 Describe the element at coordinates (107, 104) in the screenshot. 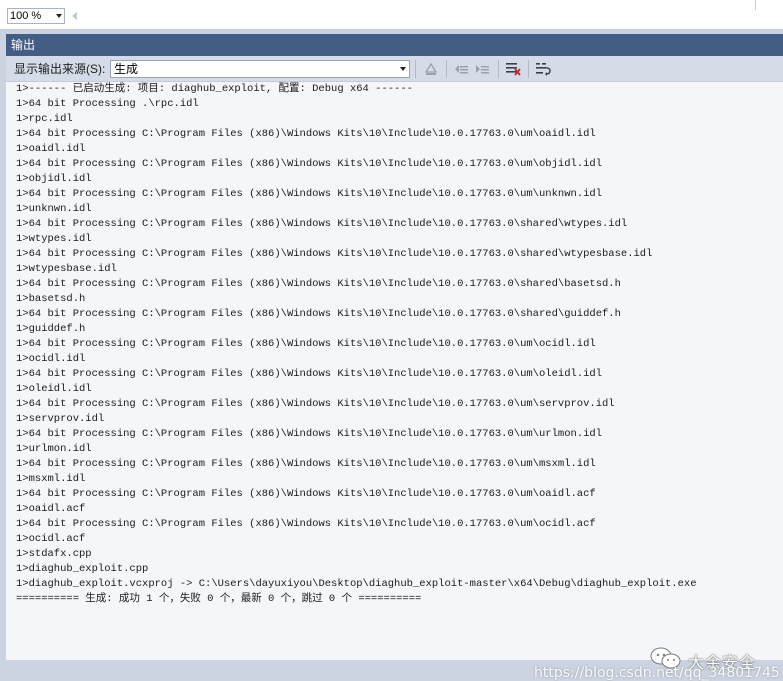

I see `output-line: 1>64 bit Processing .\rpc.idl` at that location.